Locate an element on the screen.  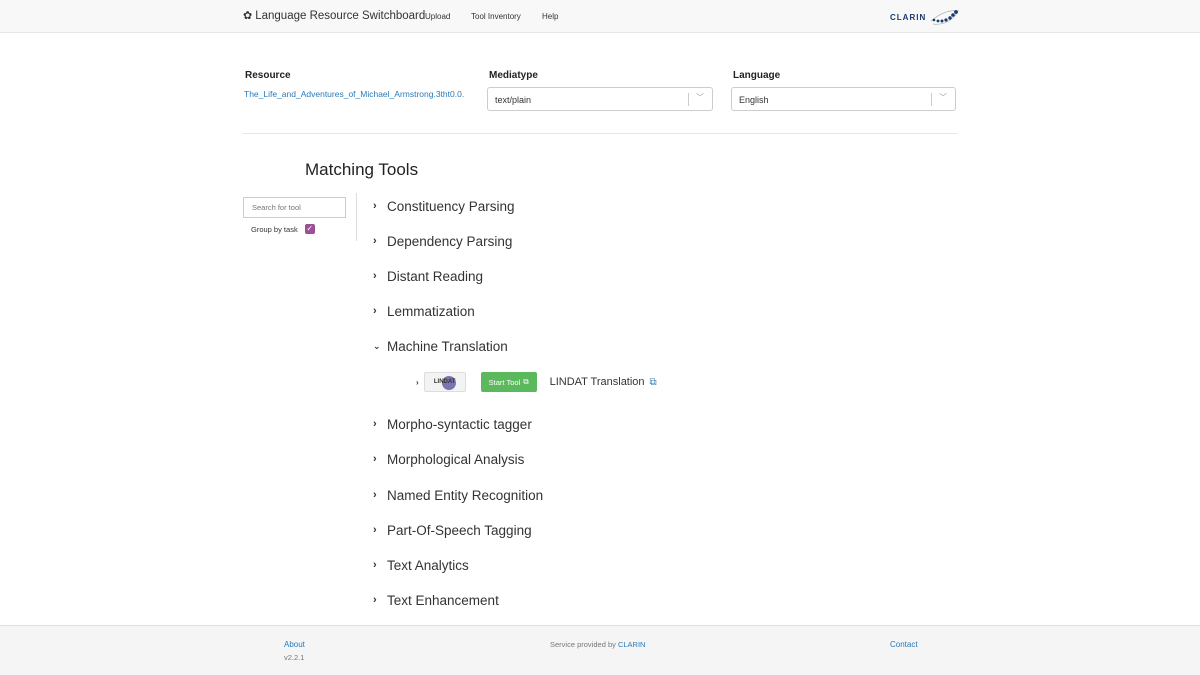
language-value: English is located at coordinates (754, 100).